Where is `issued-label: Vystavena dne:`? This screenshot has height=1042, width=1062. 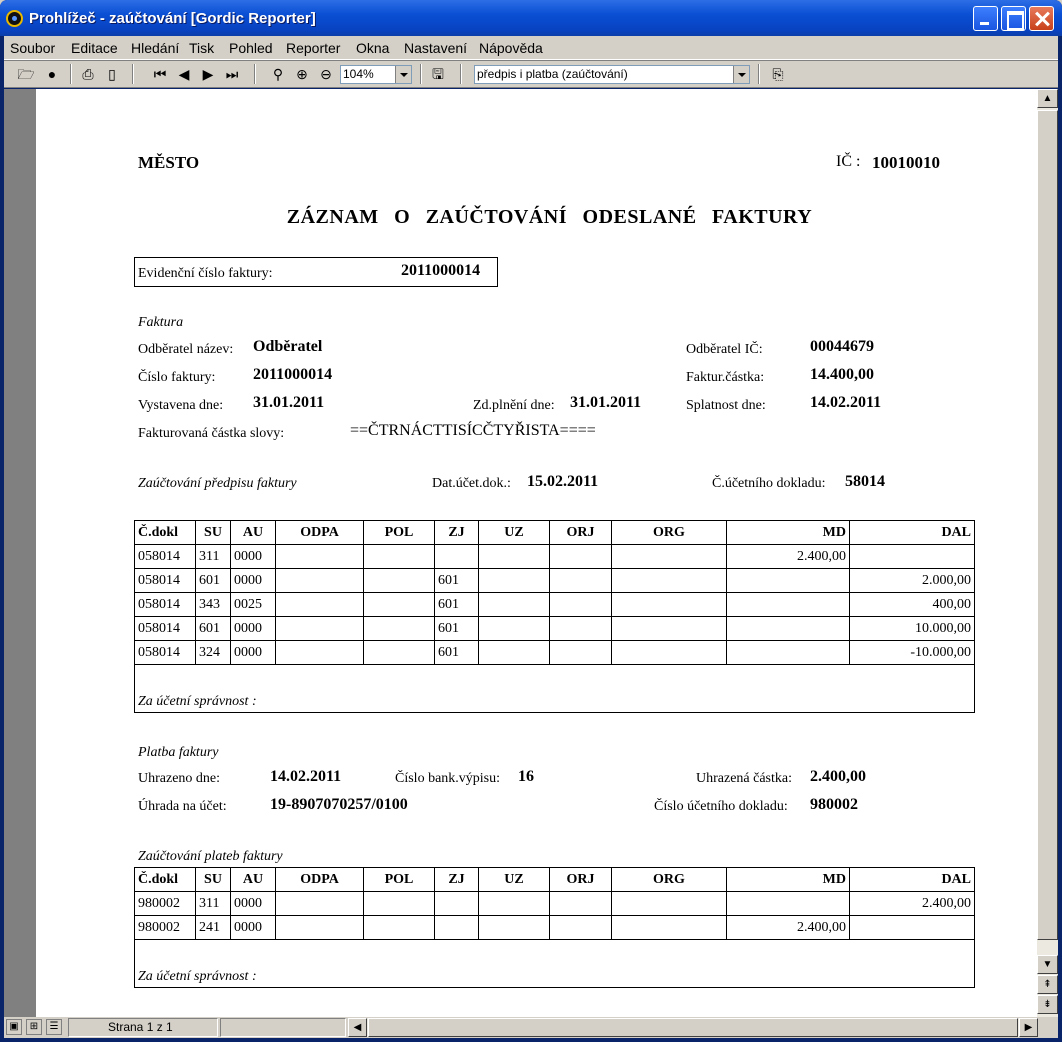 issued-label: Vystavena dne: is located at coordinates (181, 405).